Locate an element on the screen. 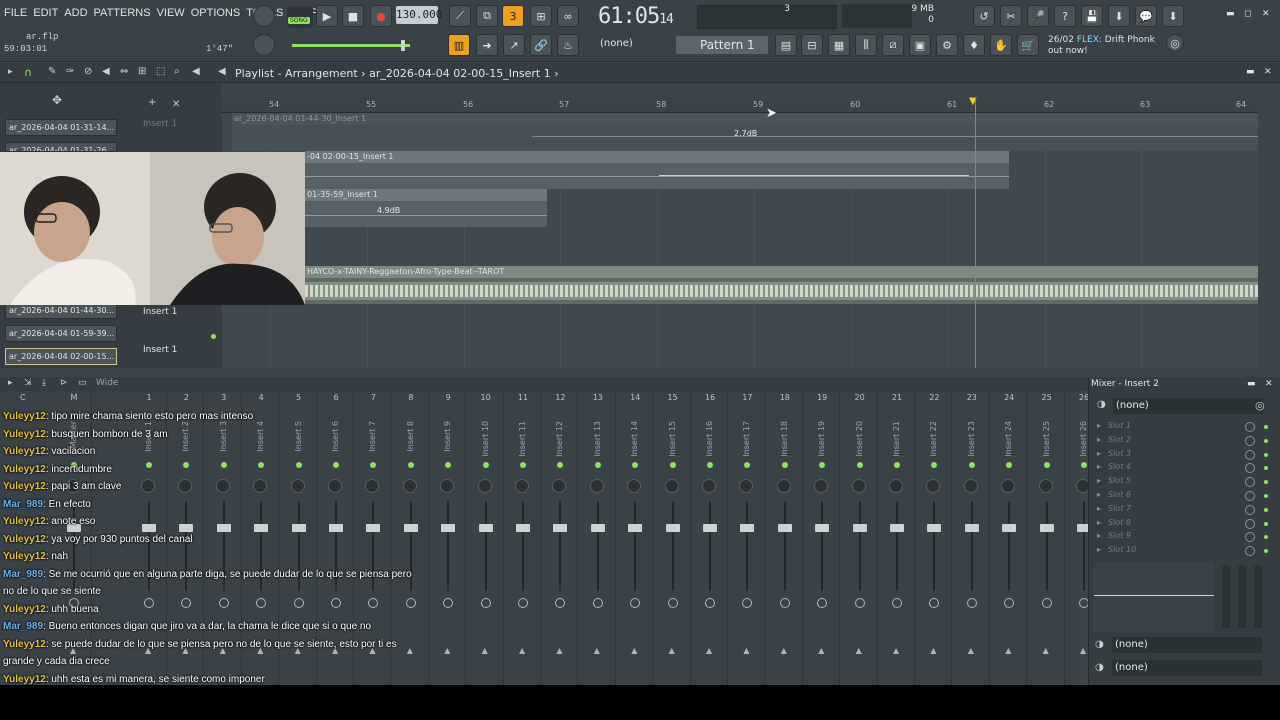 This screenshot has width=1280, height=720. draw-tool-icon: ✎ is located at coordinates (52, 71).